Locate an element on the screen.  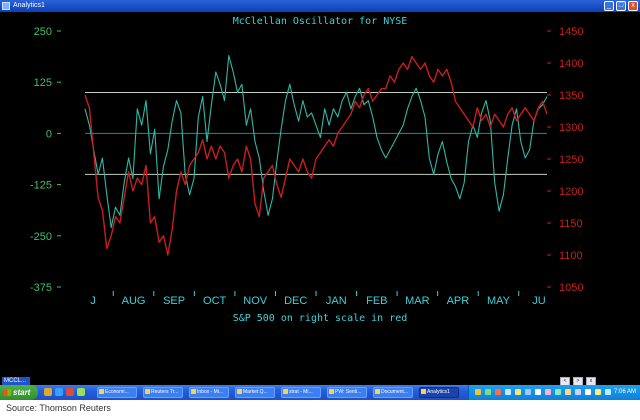
left-tick-label: 250 is located at coordinates (43, 32).